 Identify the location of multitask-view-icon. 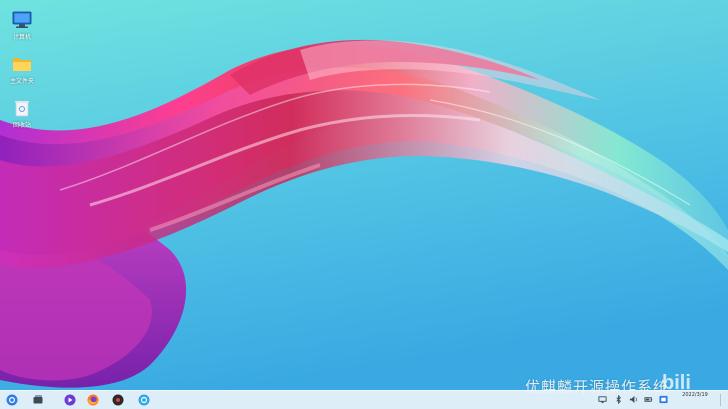
(38, 399).